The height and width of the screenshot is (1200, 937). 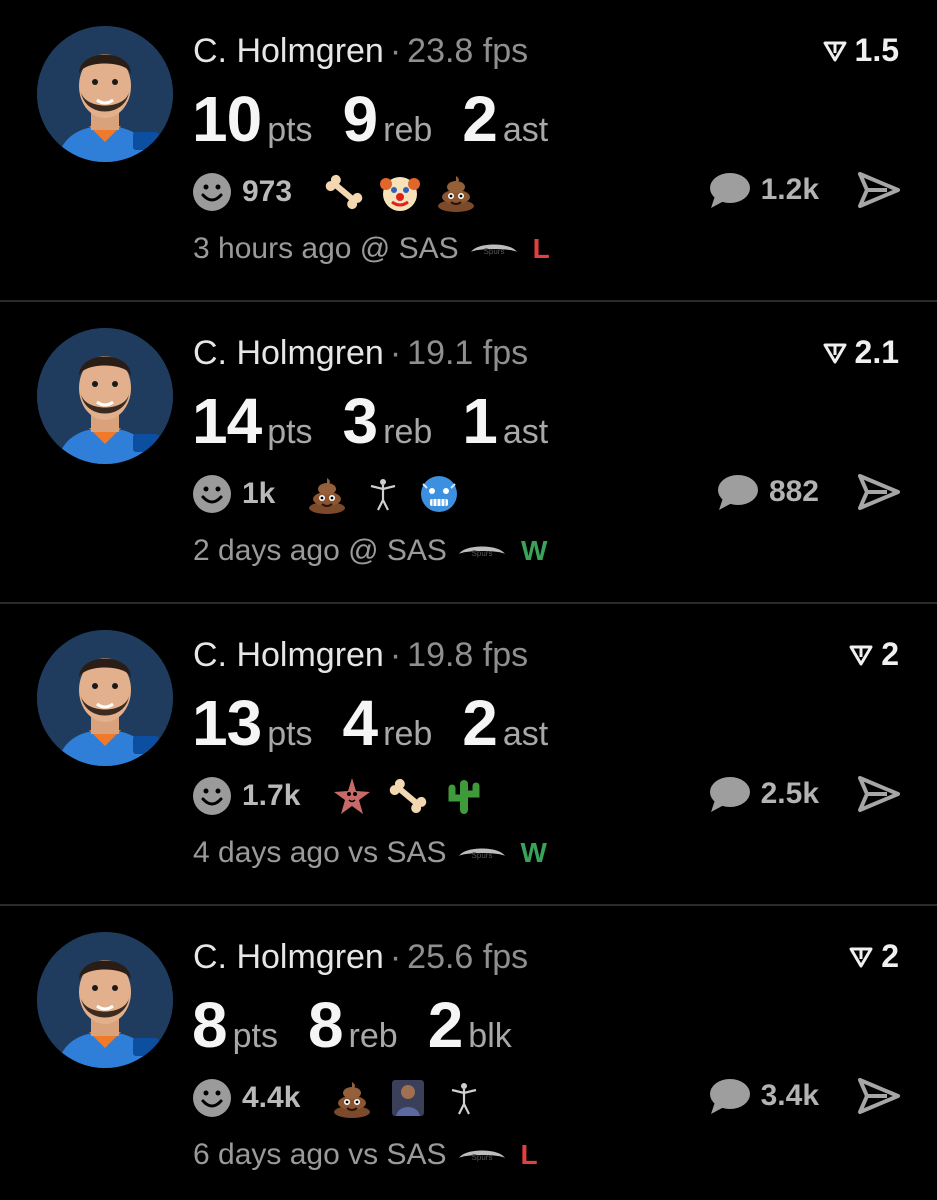 What do you see at coordinates (876, 50) in the screenshot?
I see `rating-value: 1.5` at bounding box center [876, 50].